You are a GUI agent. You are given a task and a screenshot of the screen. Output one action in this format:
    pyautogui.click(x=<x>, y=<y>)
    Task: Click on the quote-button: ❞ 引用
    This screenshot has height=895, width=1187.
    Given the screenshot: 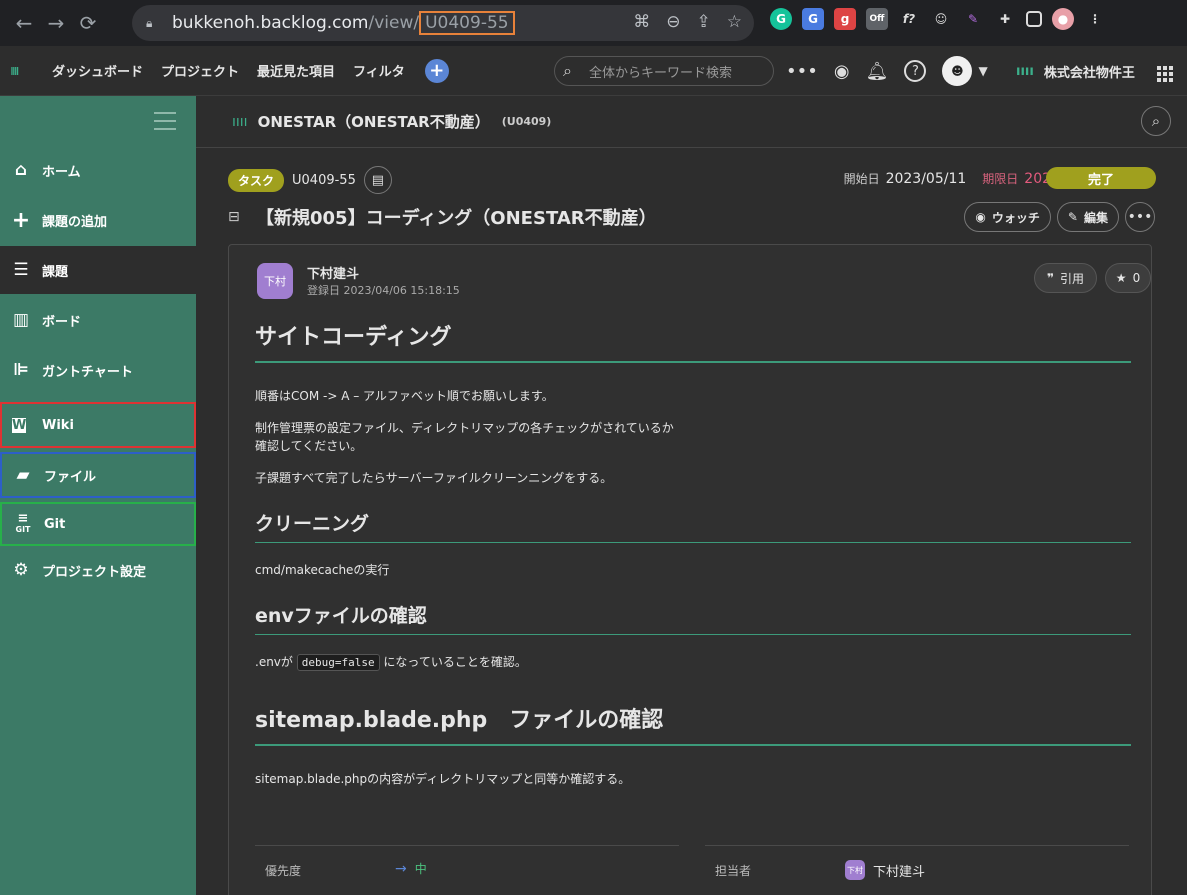 What is the action you would take?
    pyautogui.click(x=1065, y=278)
    